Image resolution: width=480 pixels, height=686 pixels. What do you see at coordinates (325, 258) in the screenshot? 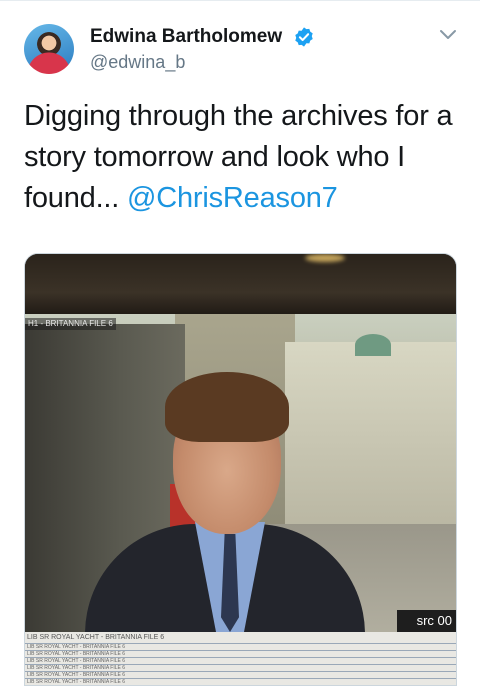
I see `monitor-glare` at bounding box center [325, 258].